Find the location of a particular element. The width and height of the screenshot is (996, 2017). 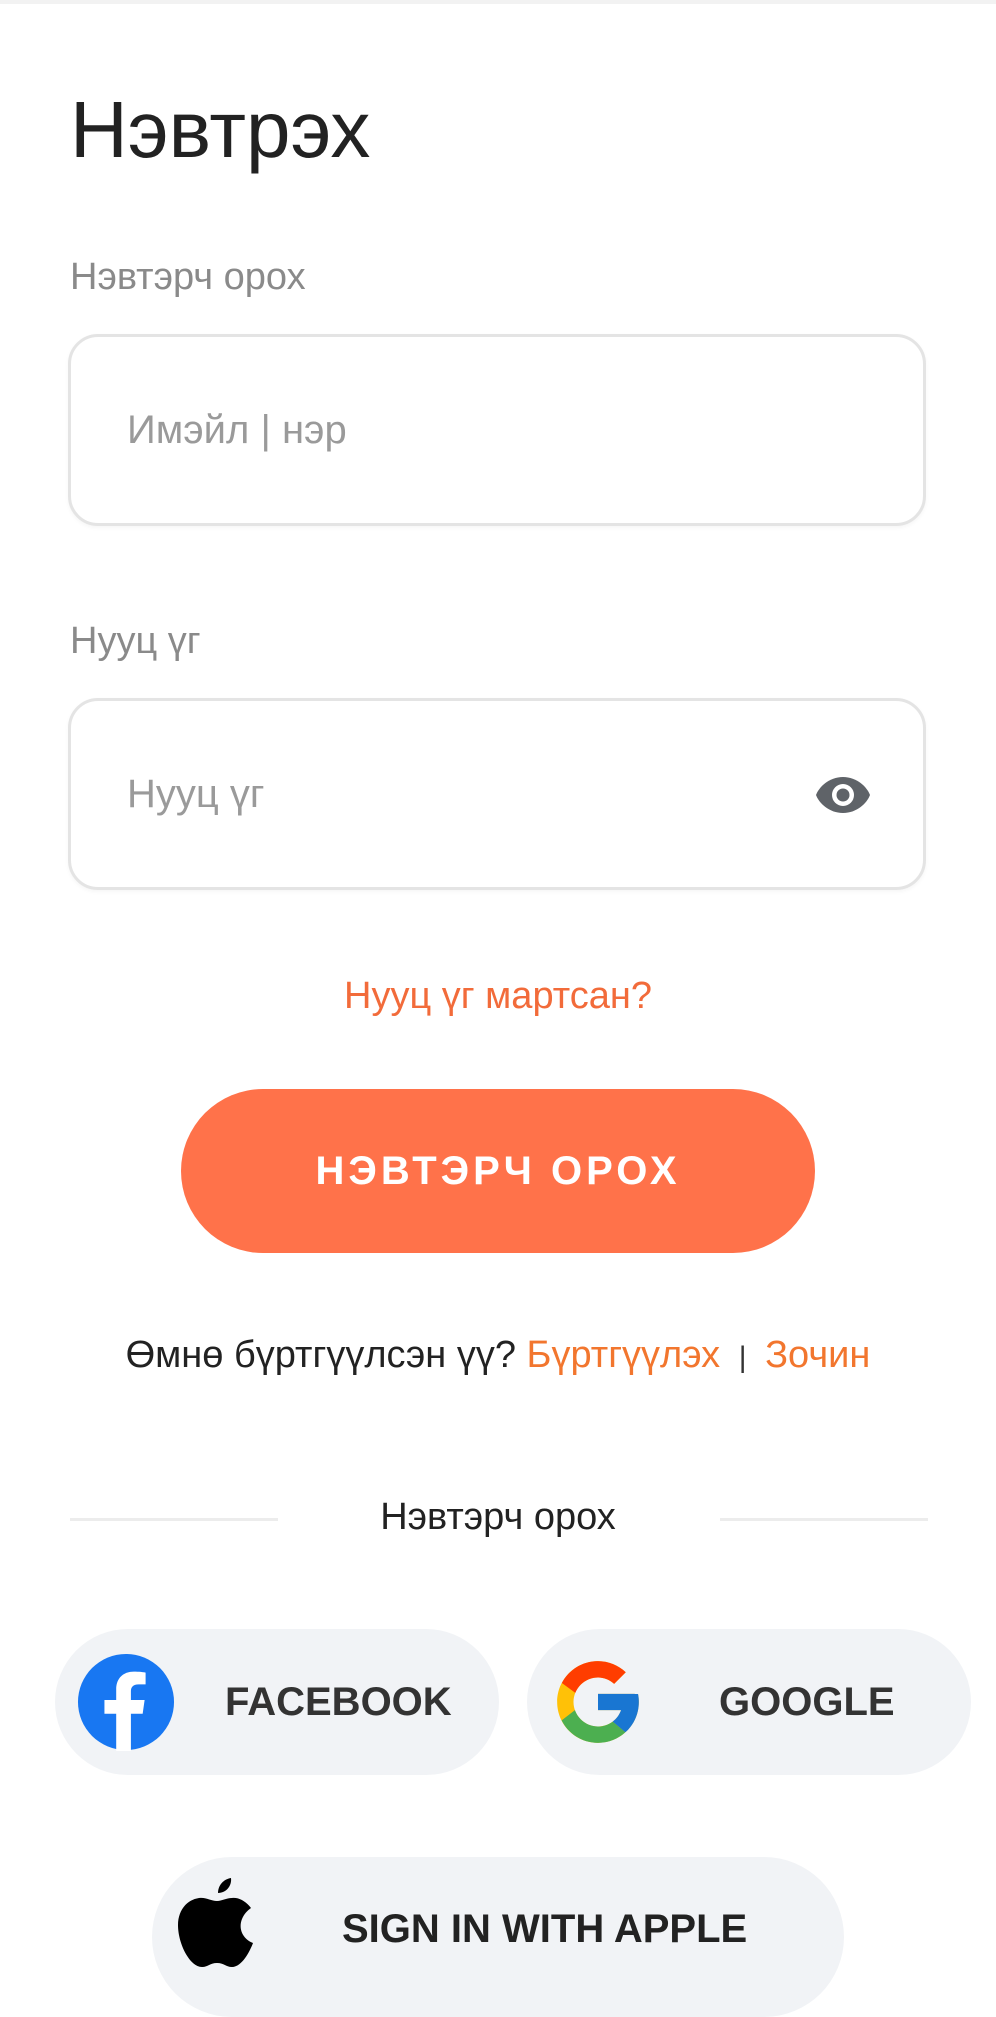

facebook-button: FACEBOOK is located at coordinates (277, 1702).